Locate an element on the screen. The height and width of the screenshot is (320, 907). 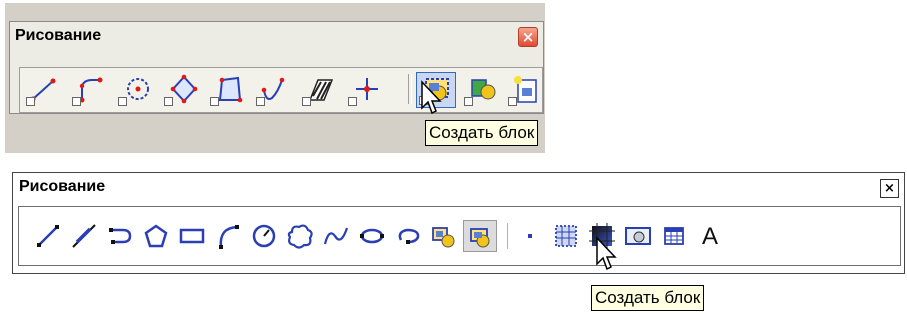
spline-icon is located at coordinates (336, 236).